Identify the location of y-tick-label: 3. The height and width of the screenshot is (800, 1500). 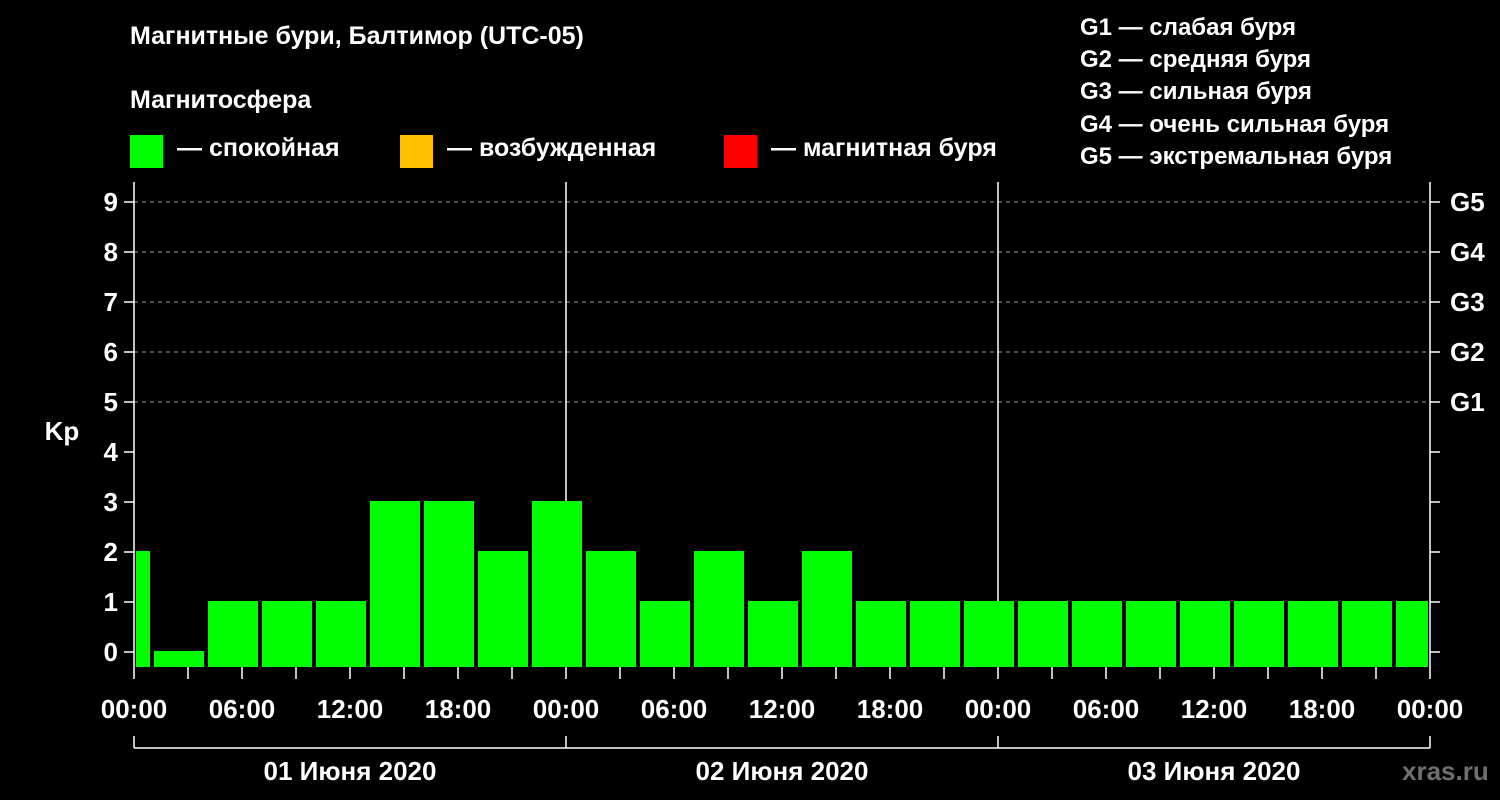
(111, 502).